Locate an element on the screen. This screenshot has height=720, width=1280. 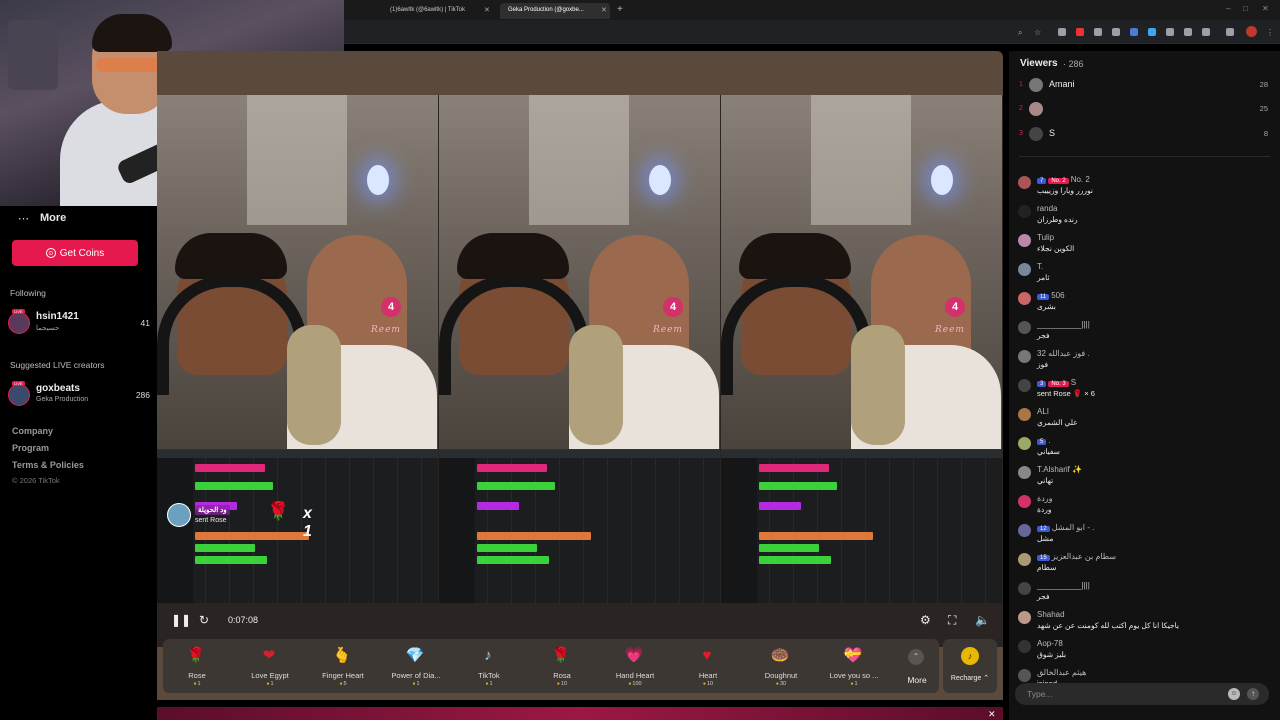
gift-item-hand-heart: 💗 Hand Heart 100 is located at coordinates (635, 667).